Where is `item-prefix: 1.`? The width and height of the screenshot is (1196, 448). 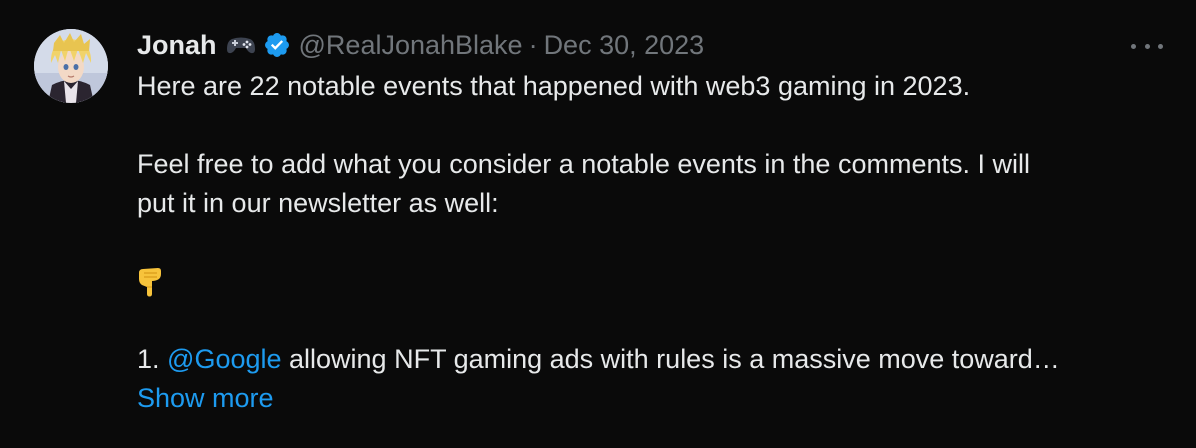
item-prefix: 1. is located at coordinates (152, 359).